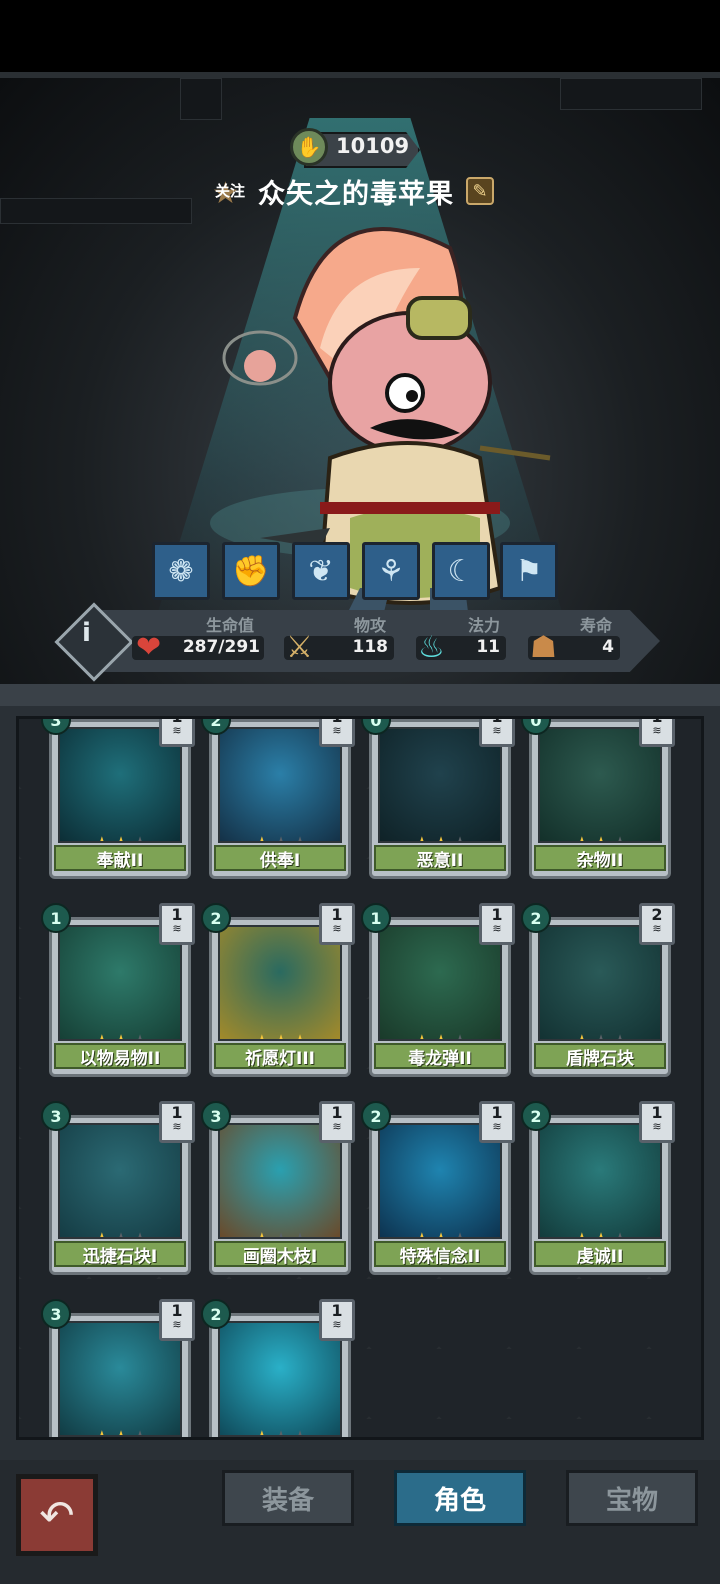 The height and width of the screenshot is (1584, 720). I want to click on sword-icon: ⚔, so click(299, 647).